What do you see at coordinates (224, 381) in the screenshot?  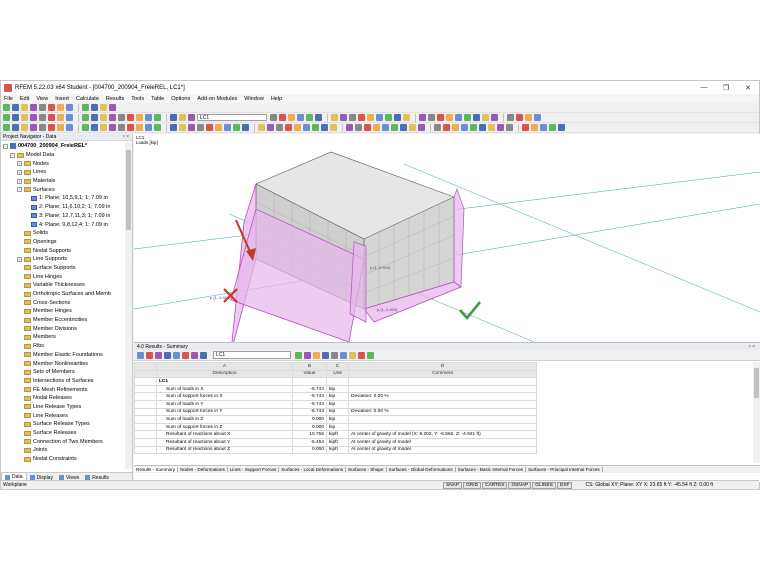 I see `loadcase-cell: LC1` at bounding box center [224, 381].